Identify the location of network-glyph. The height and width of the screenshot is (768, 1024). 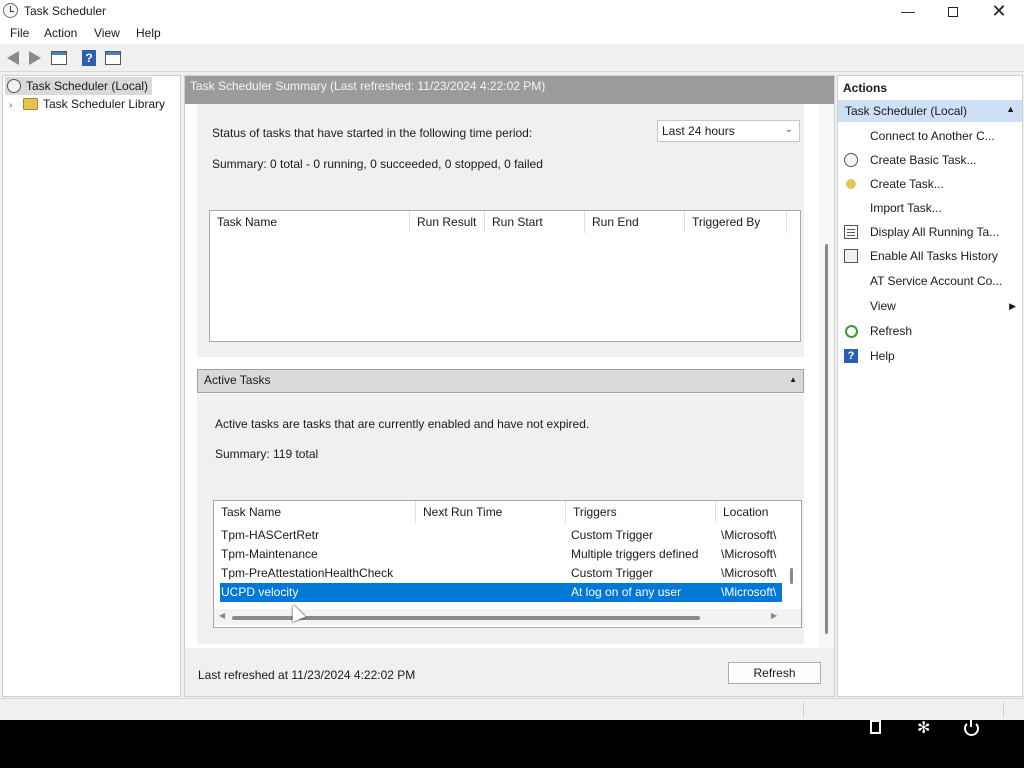
(875, 727).